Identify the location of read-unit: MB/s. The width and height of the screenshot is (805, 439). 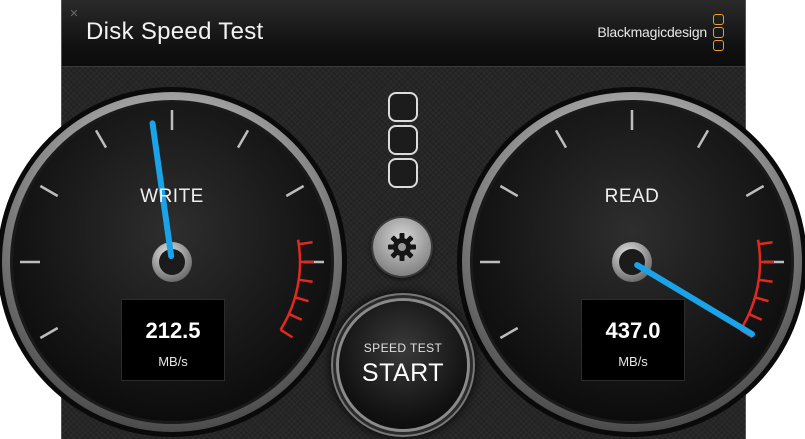
(633, 361).